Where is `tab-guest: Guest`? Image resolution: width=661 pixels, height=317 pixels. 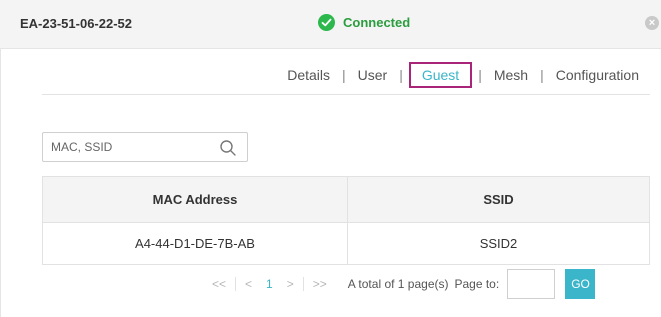 tab-guest: Guest is located at coordinates (440, 75).